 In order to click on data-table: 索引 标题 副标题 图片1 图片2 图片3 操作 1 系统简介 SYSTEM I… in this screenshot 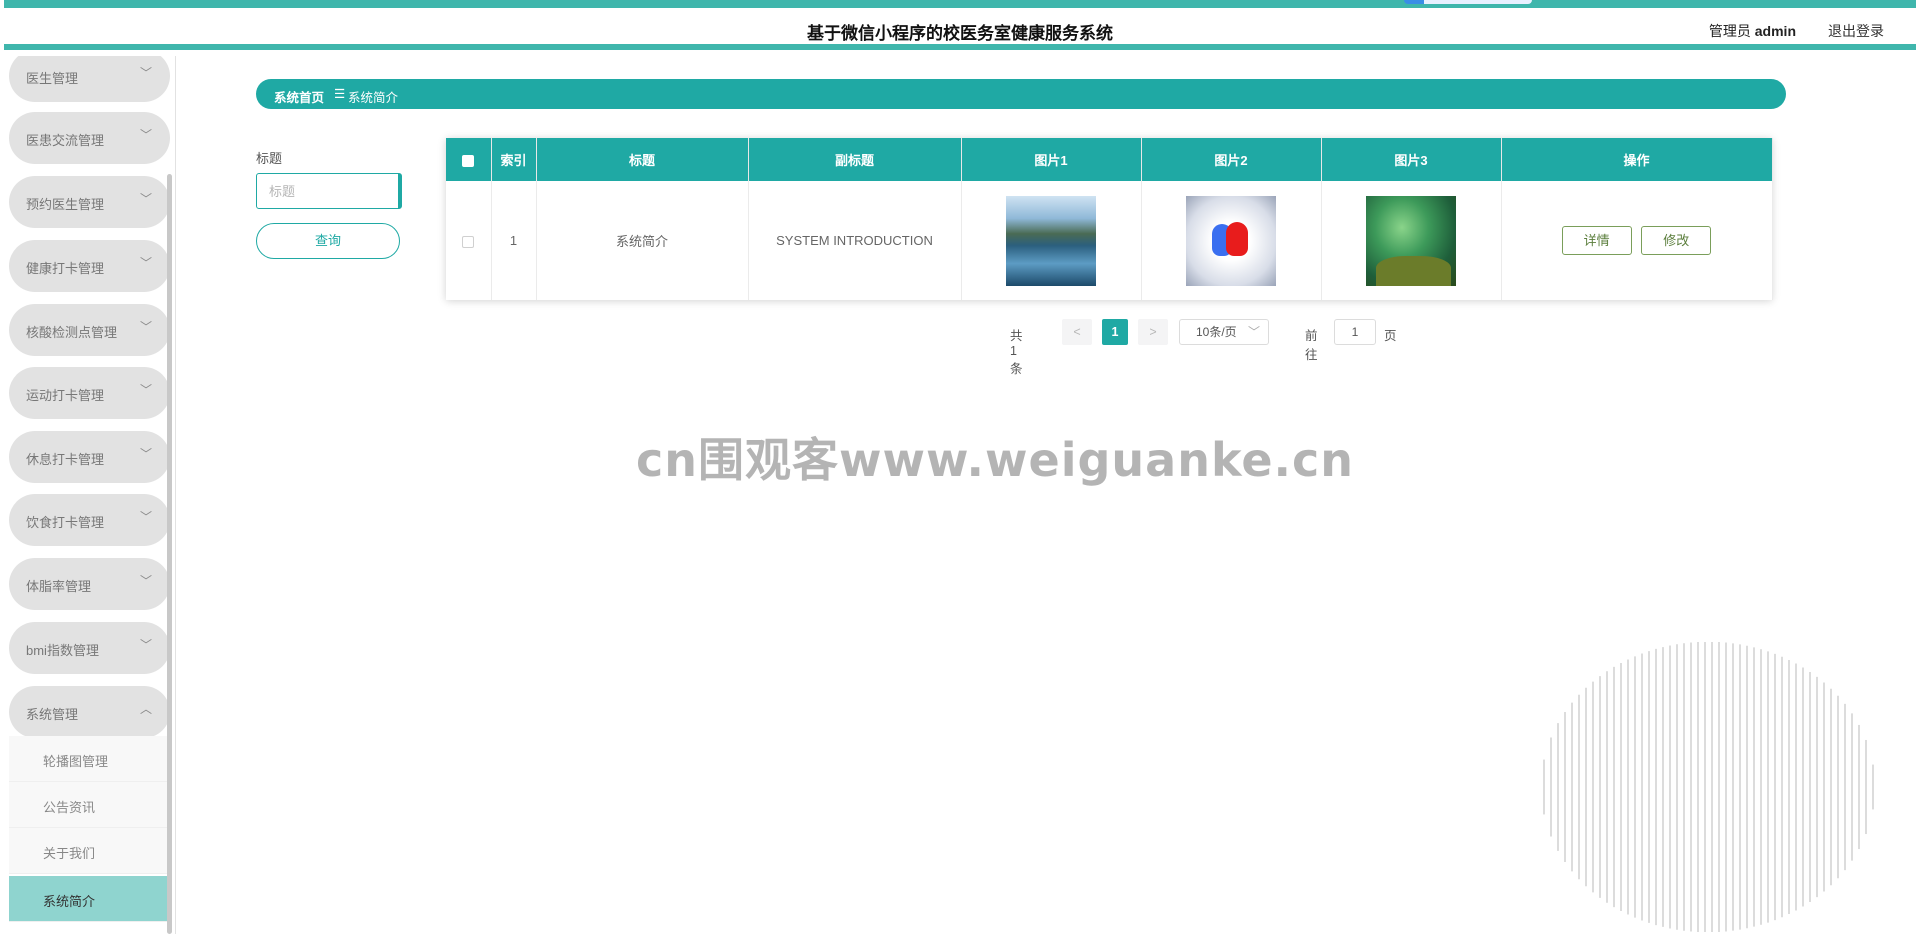, I will do `click(1109, 219)`.